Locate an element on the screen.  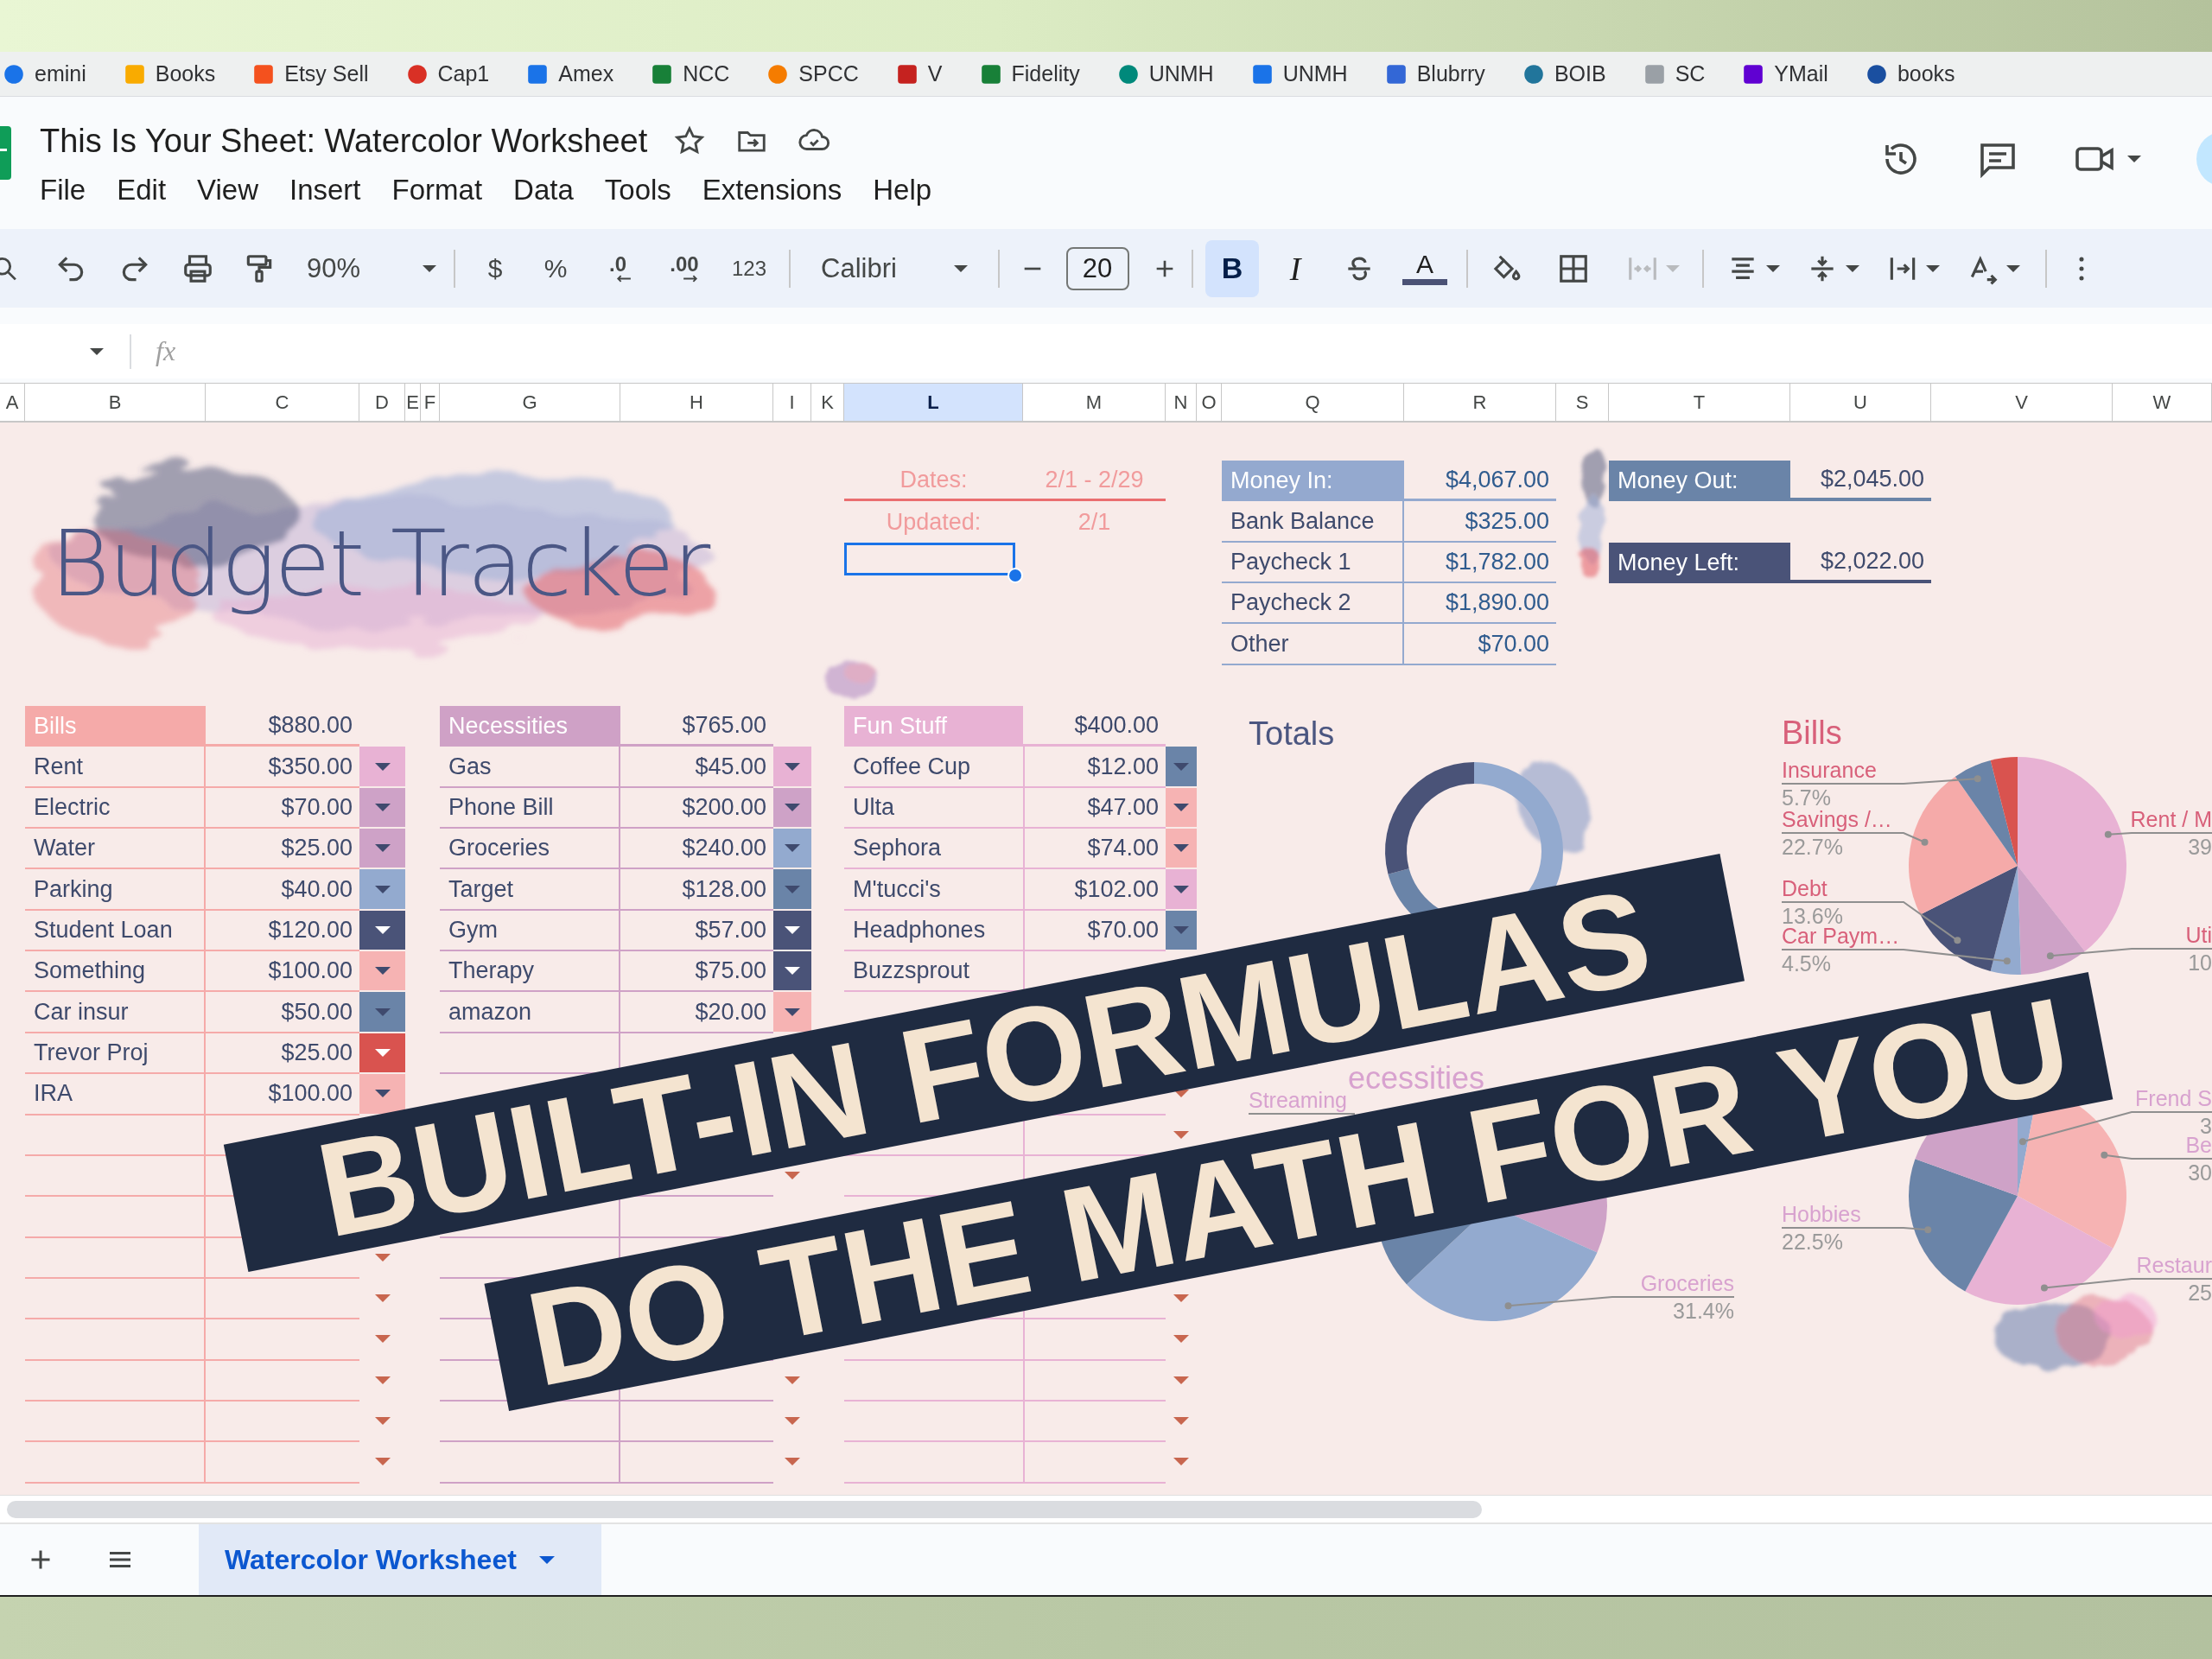
bold-button: B is located at coordinates (1232, 268).